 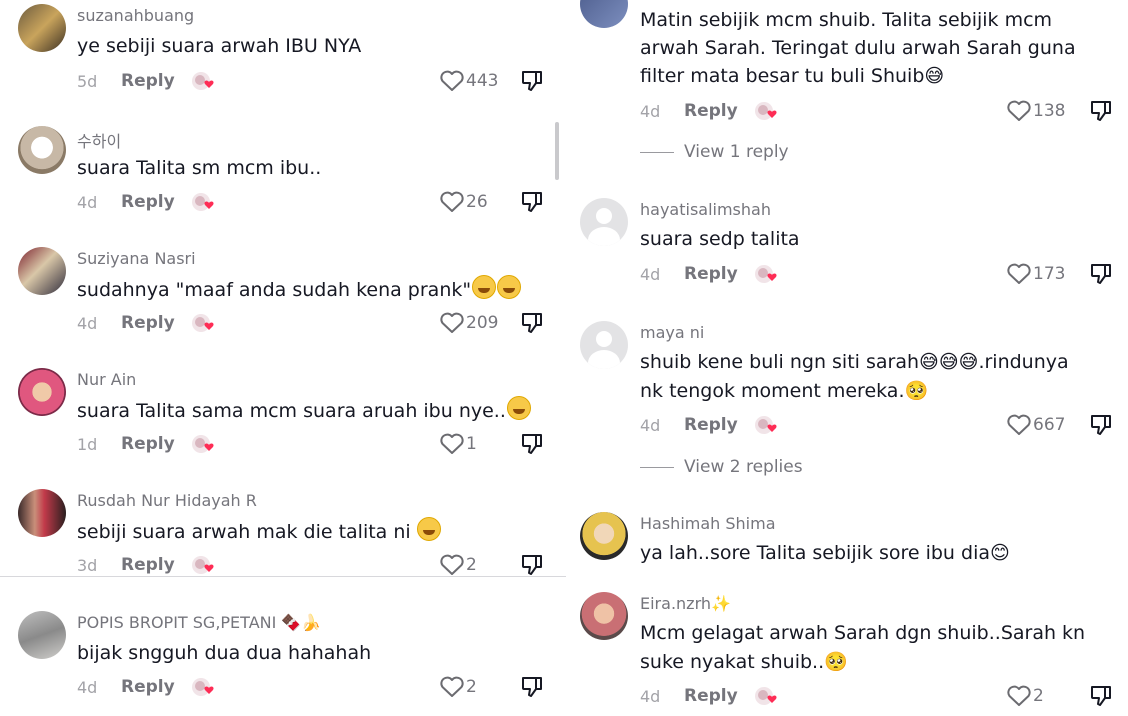 I want to click on view-replies-button: View 1 reply, so click(x=714, y=152).